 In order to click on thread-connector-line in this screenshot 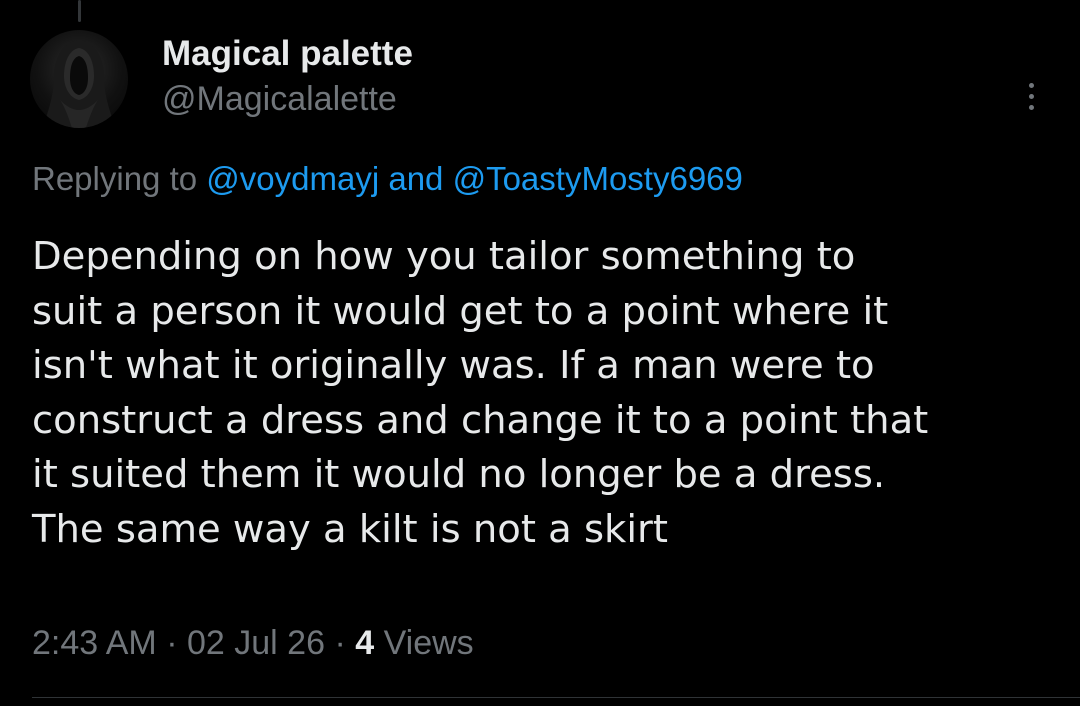, I will do `click(79, 11)`.